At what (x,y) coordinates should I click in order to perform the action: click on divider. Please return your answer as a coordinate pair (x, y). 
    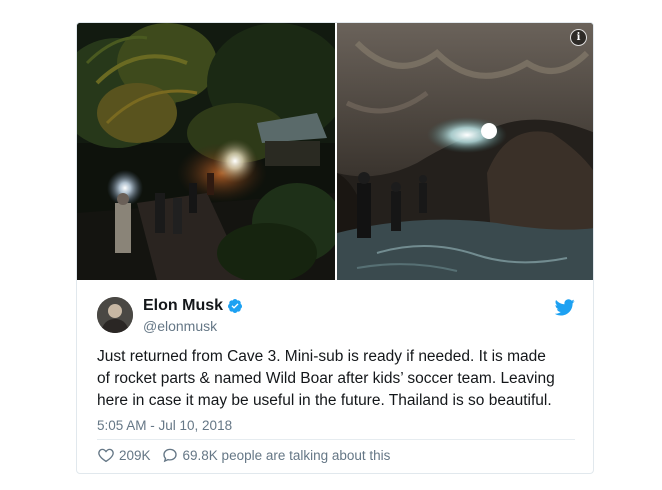
    Looking at the image, I should click on (336, 439).